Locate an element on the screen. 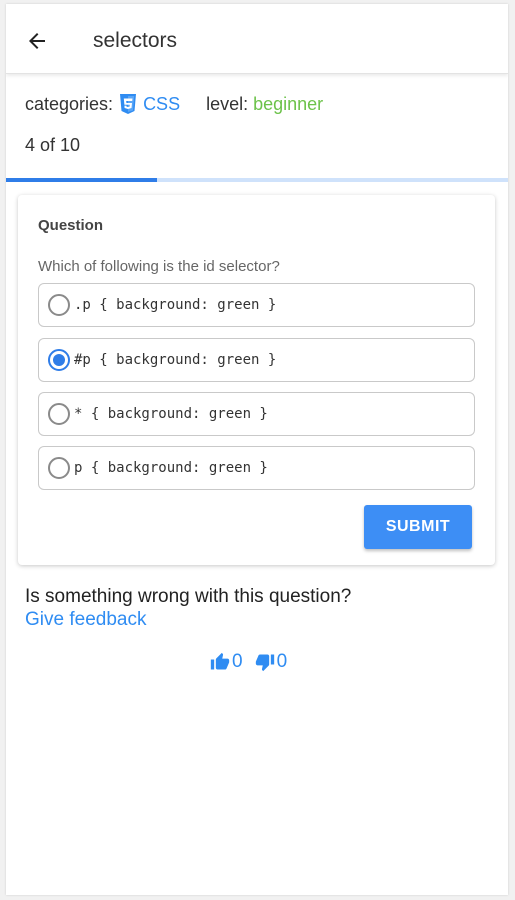 The width and height of the screenshot is (515, 900). answer-option-label: #p { background: green } is located at coordinates (175, 360).